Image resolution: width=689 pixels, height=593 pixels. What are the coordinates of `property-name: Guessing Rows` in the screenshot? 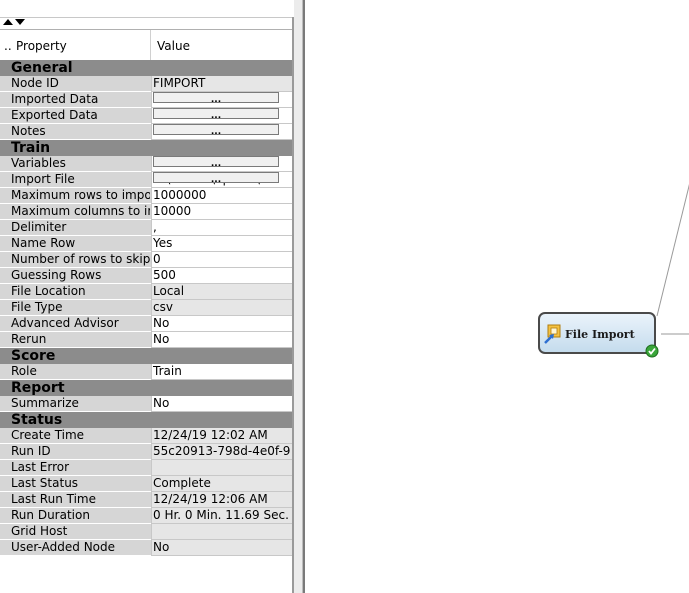 It's located at (56, 275).